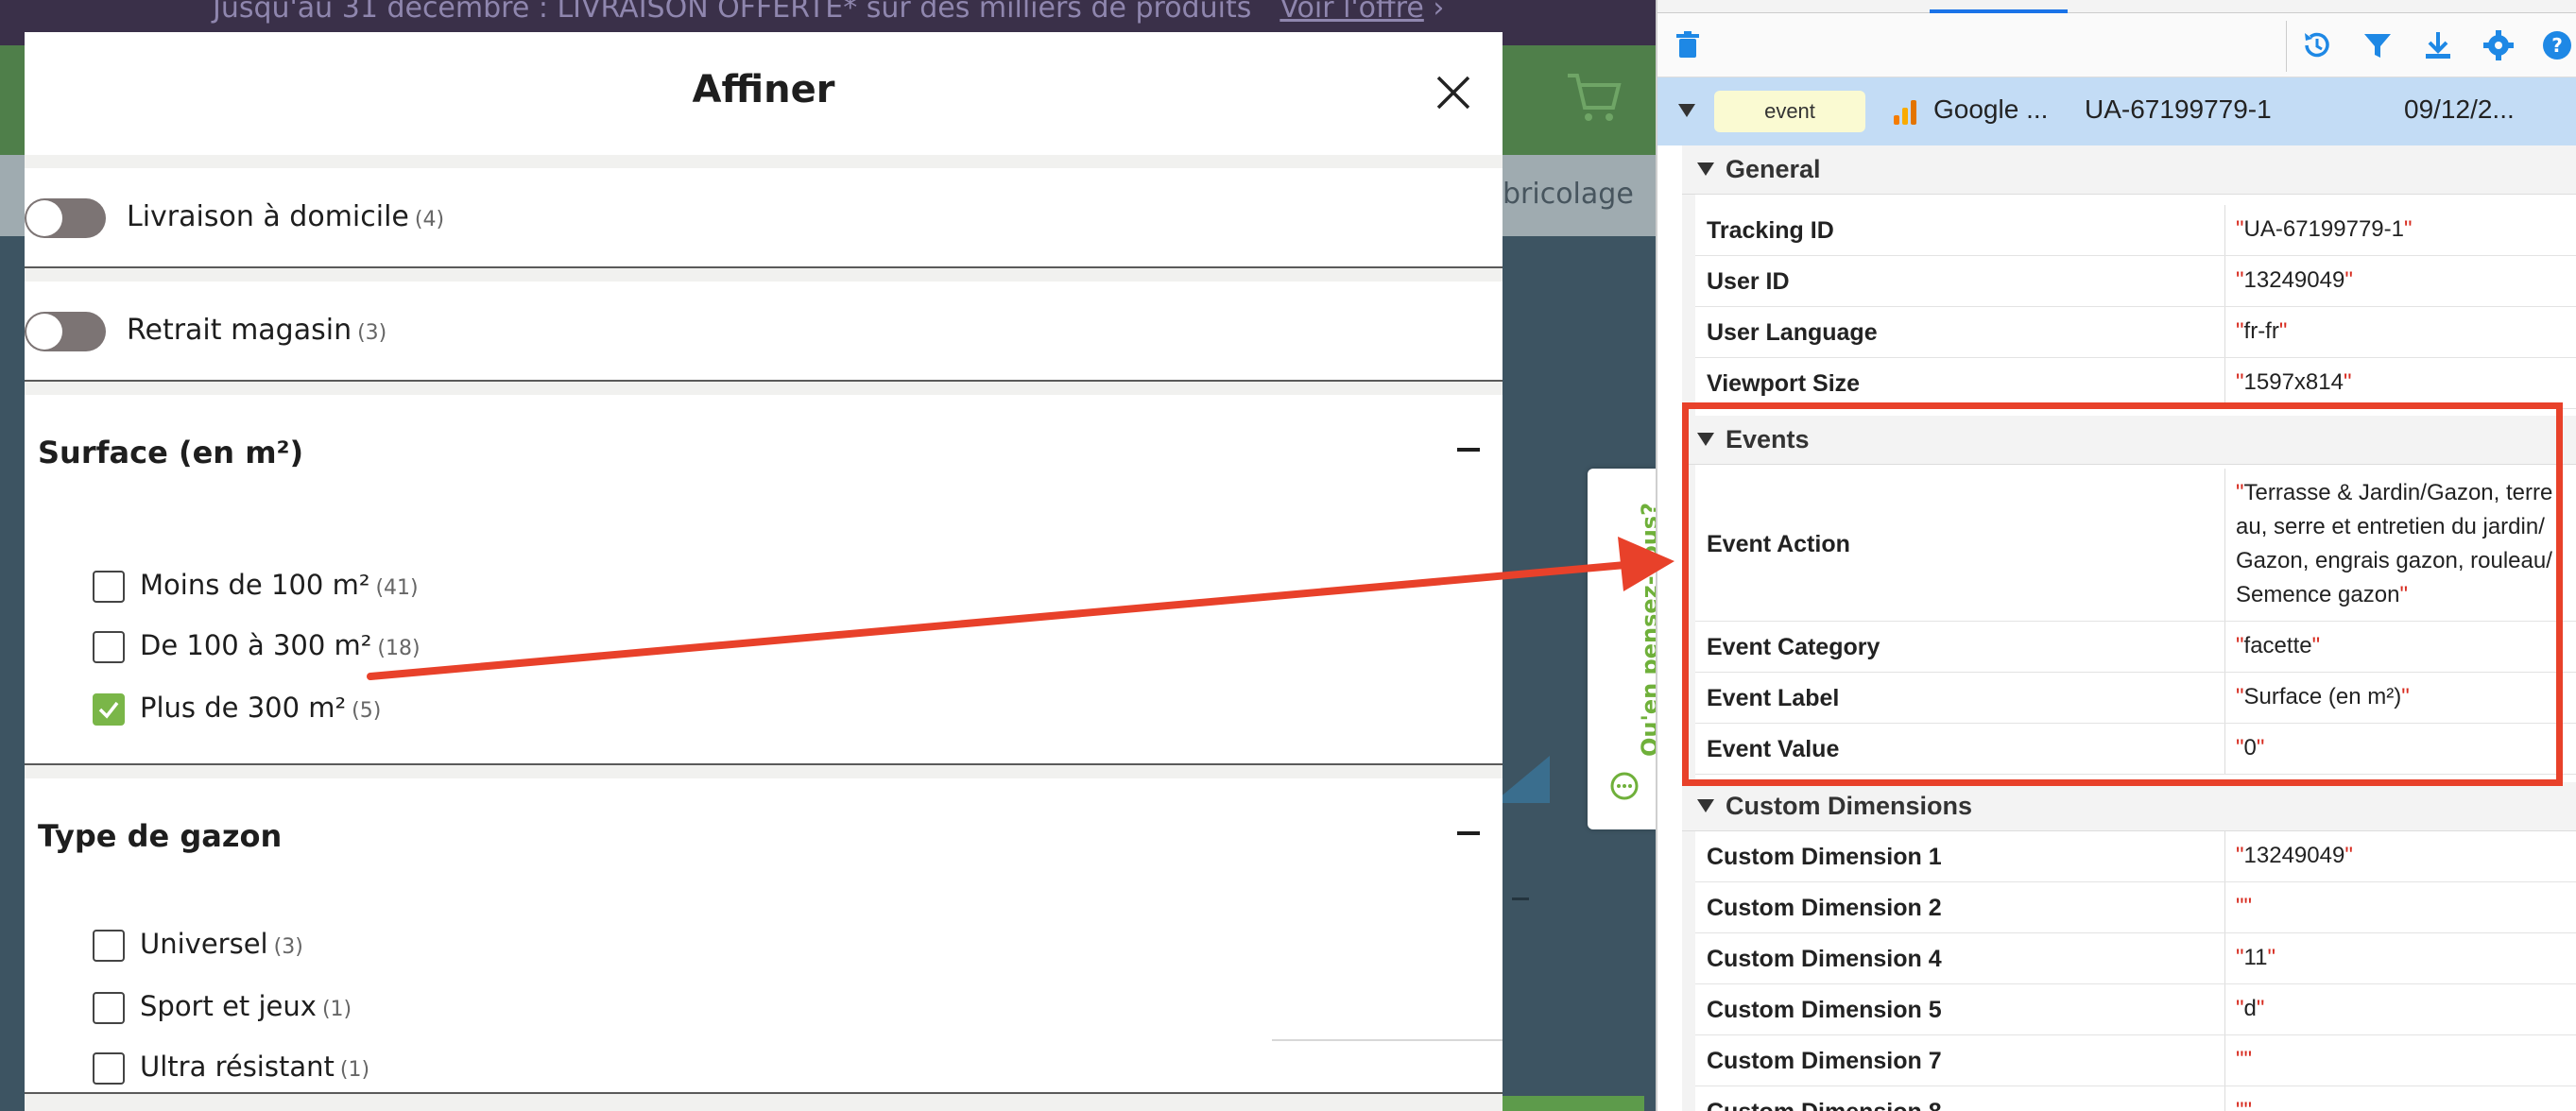 The image size is (2576, 1111). I want to click on filter-icon, so click(2378, 45).